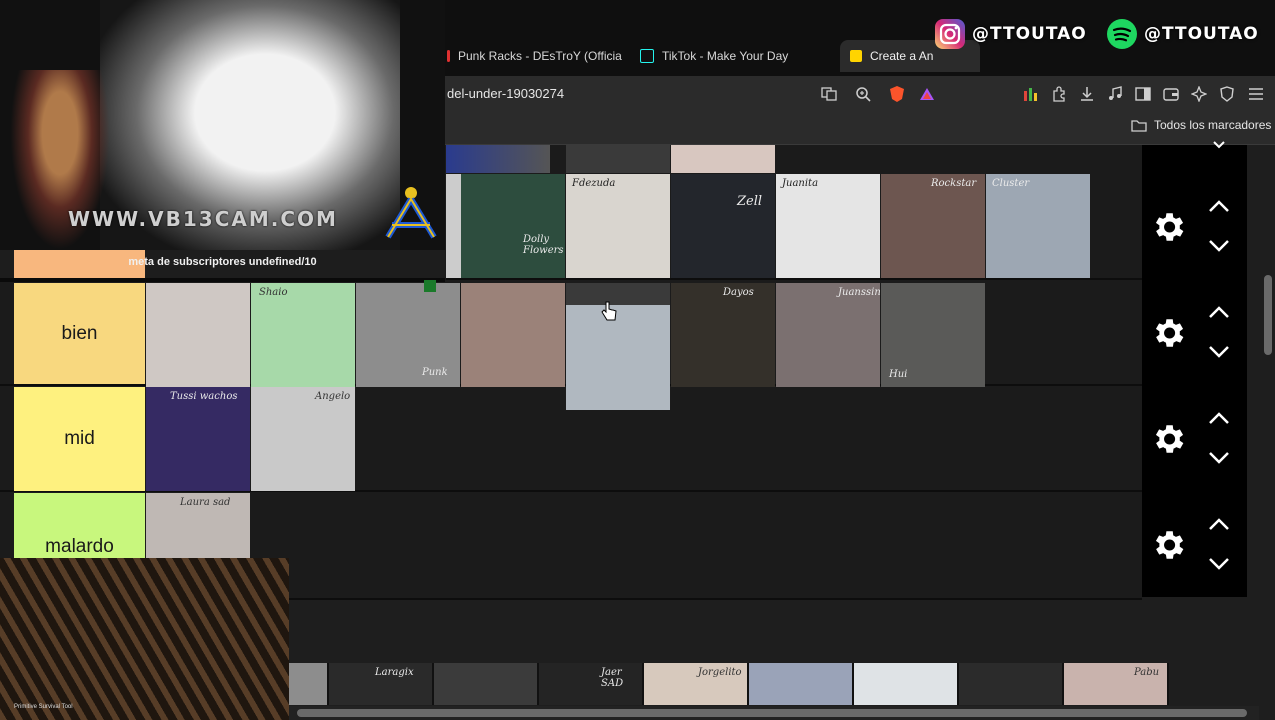 This screenshot has height=720, width=1275. What do you see at coordinates (448, 56) in the screenshot?
I see `youtube-icon` at bounding box center [448, 56].